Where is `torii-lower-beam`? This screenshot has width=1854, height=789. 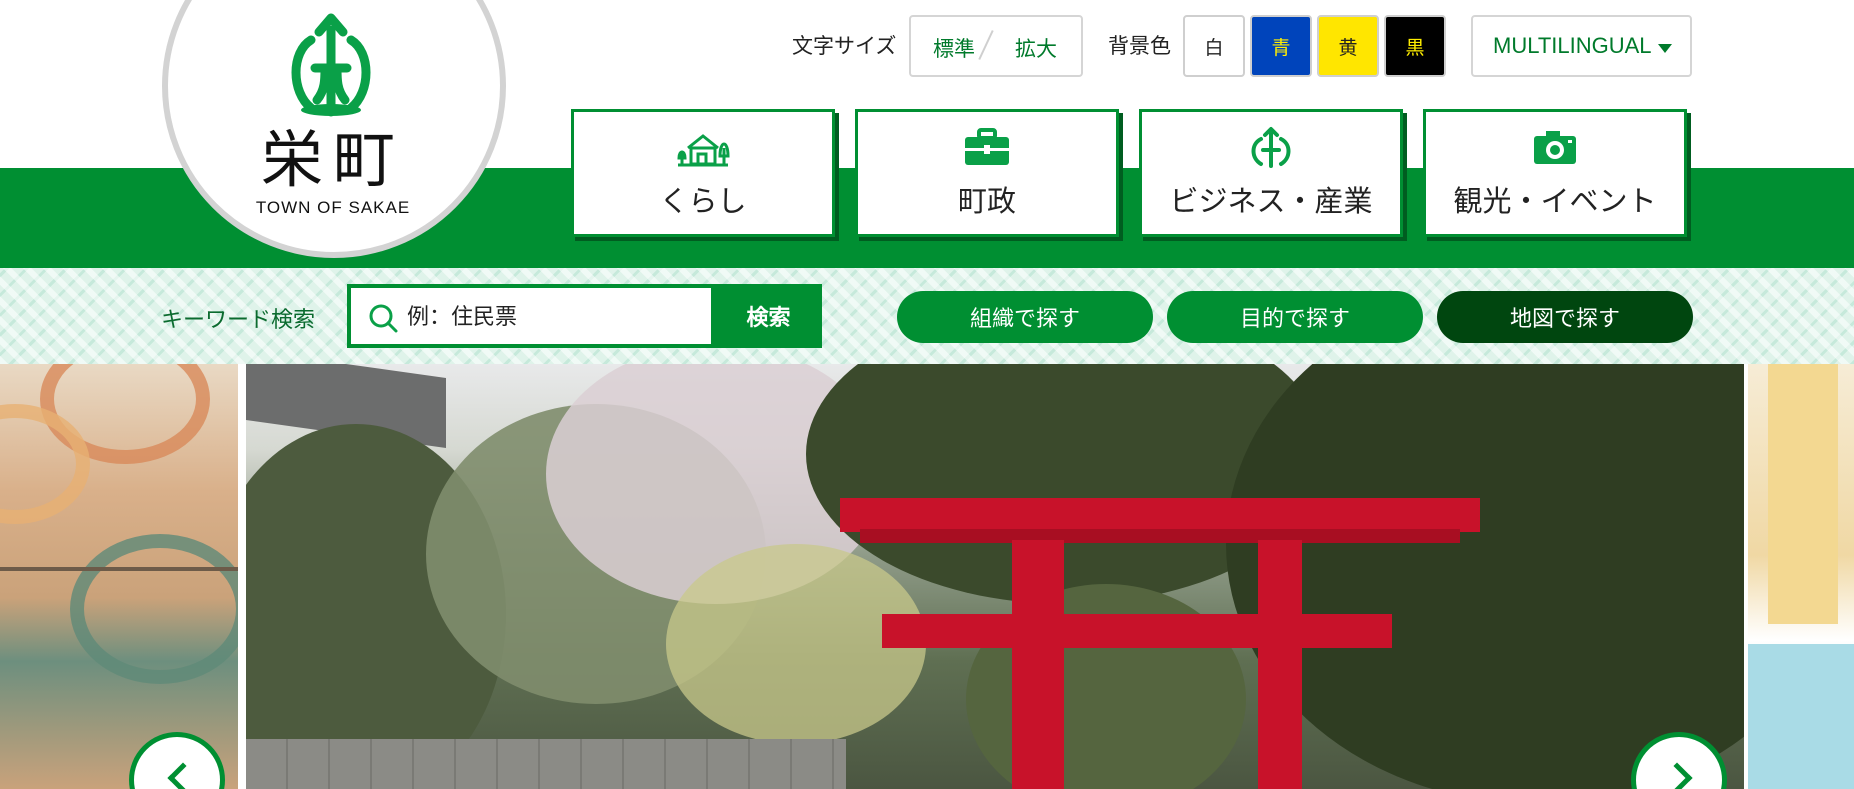
torii-lower-beam is located at coordinates (1137, 631).